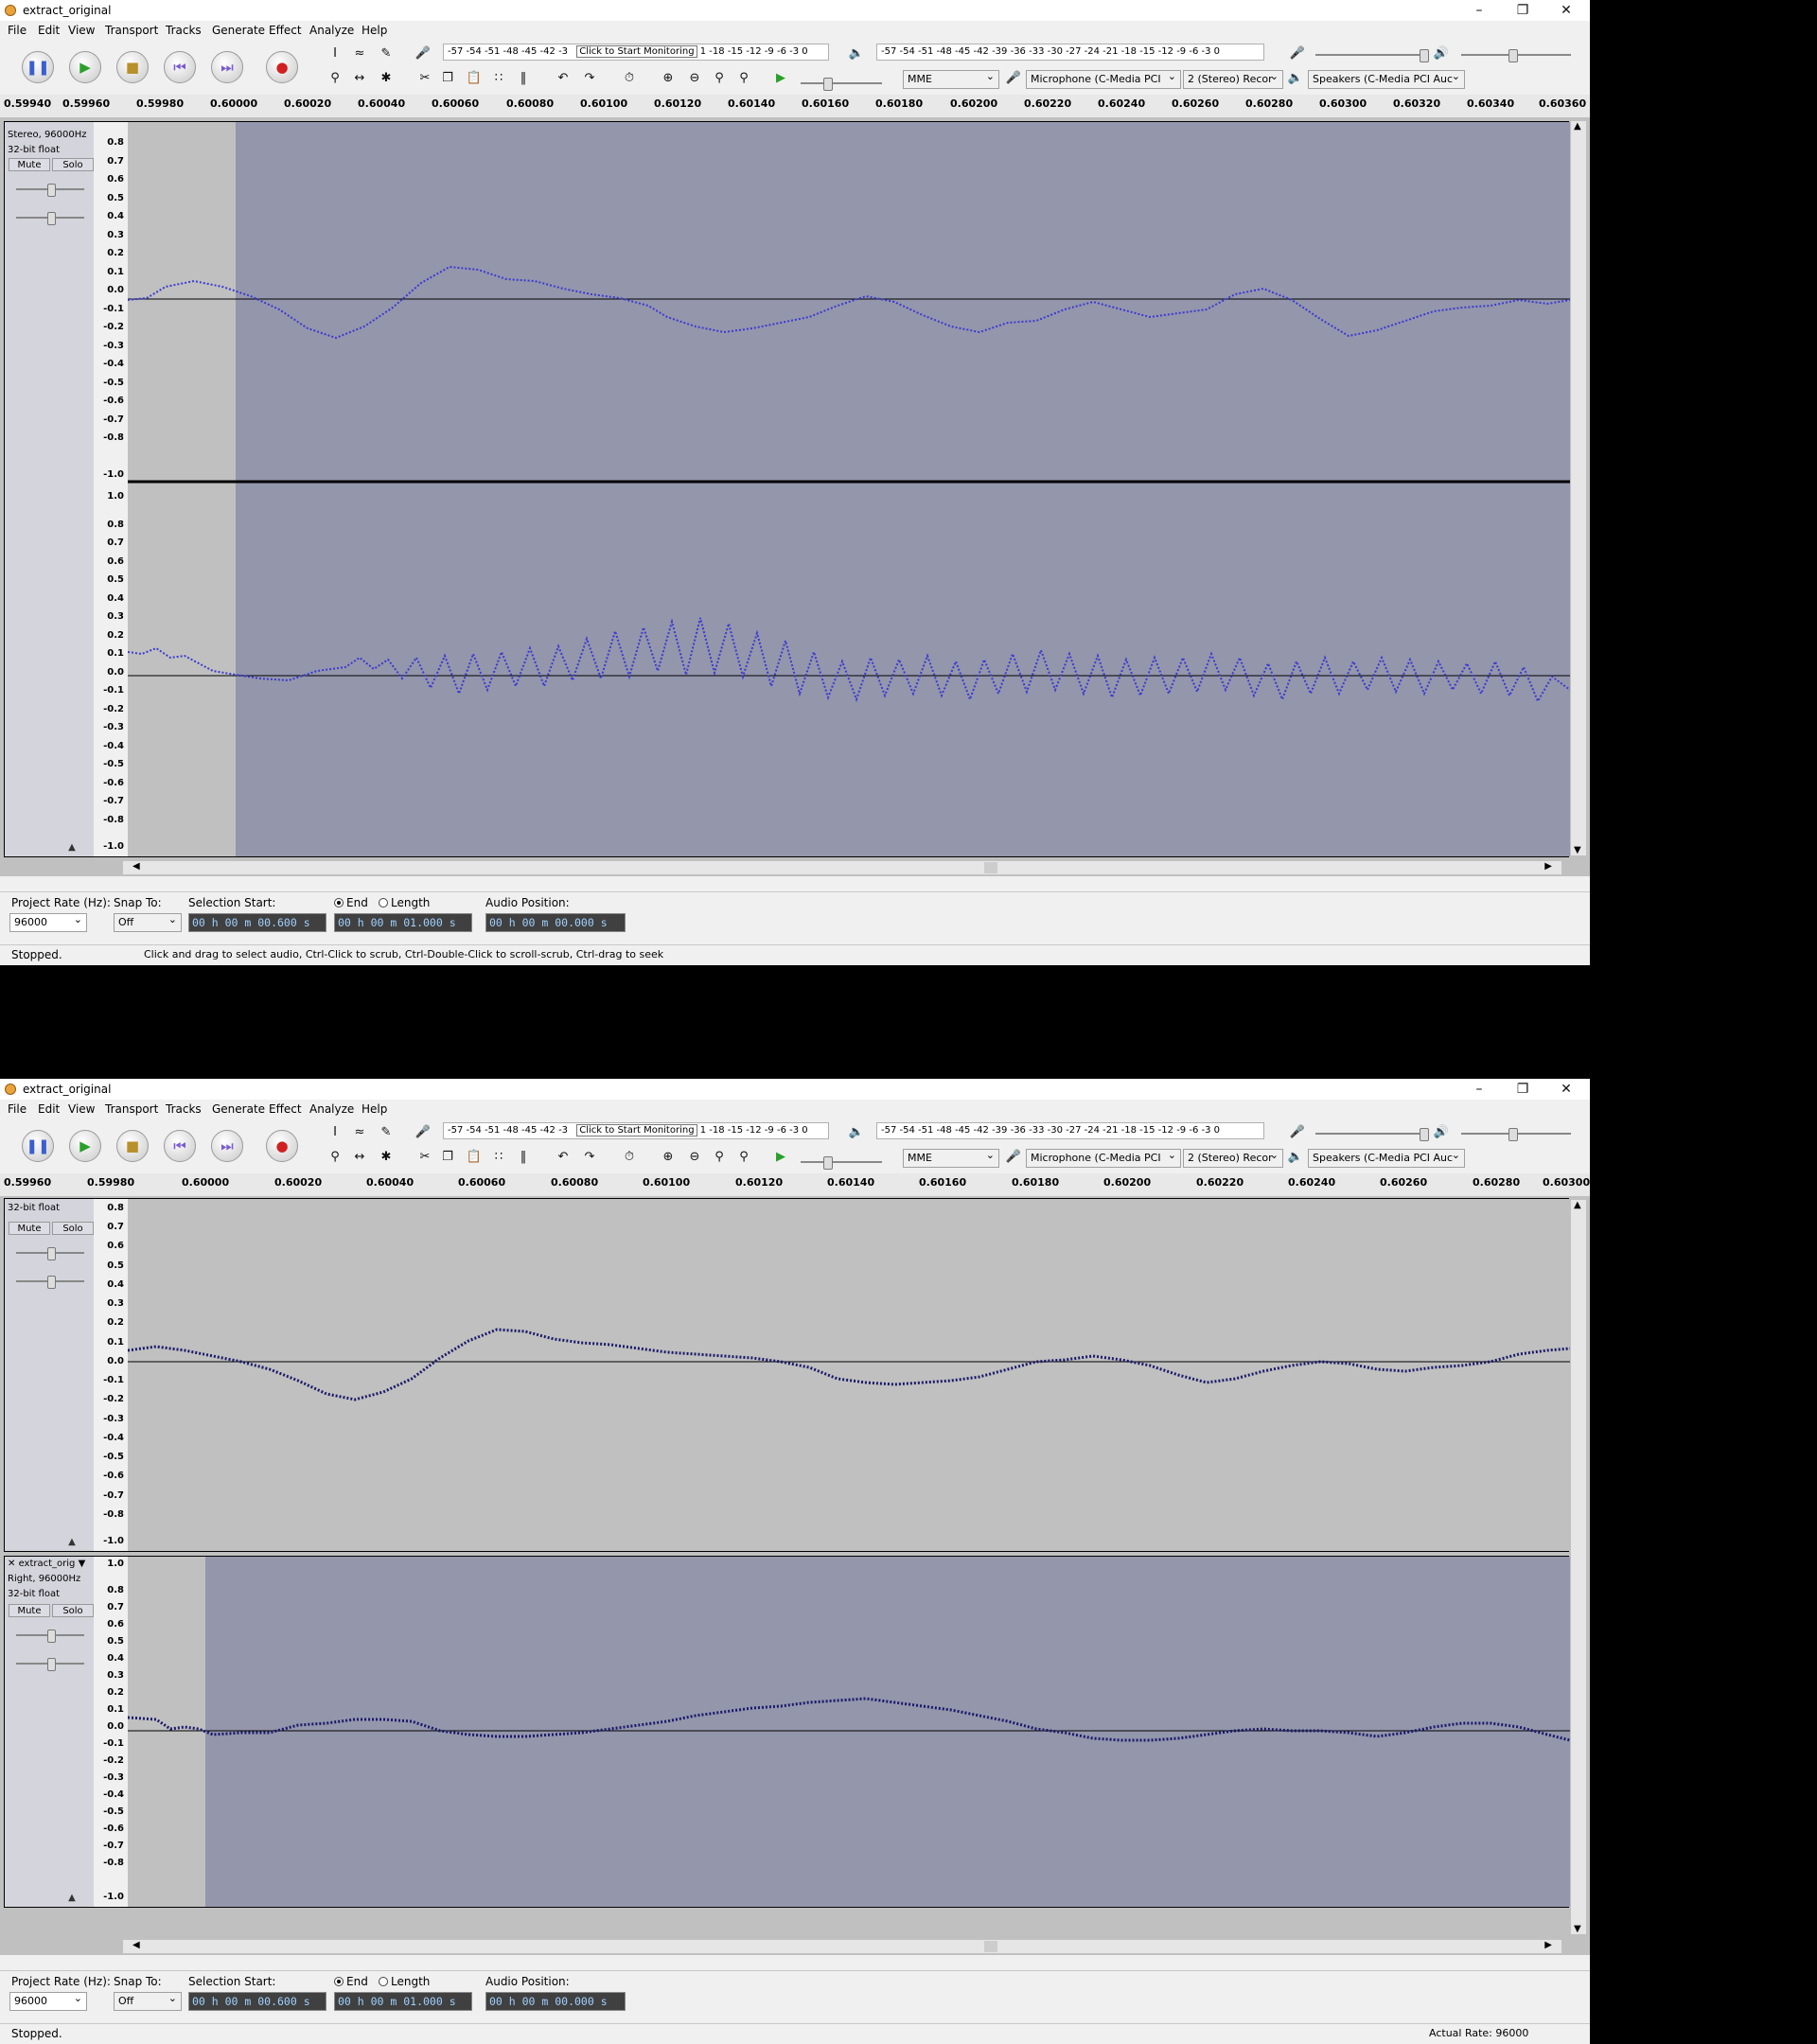 This screenshot has width=1817, height=2044. I want to click on playback-device-select: Speakers (C-Media PCI Auc, so click(1386, 79).